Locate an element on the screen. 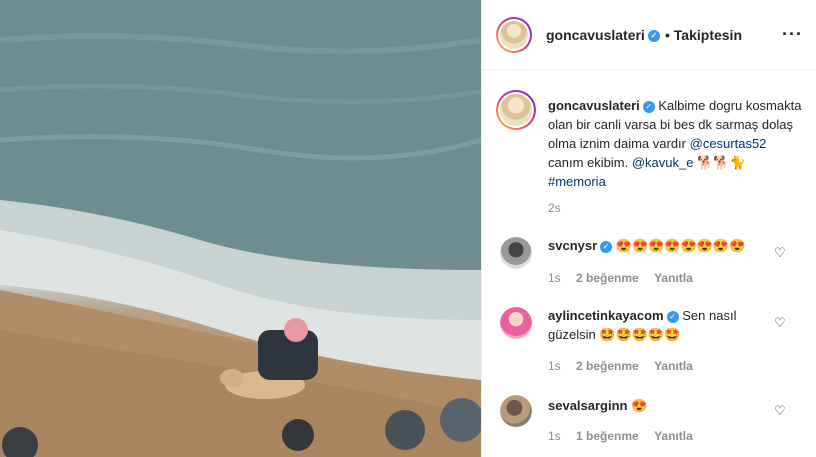 This screenshot has width=816, height=457. comment-text: svcnysr ✓ 😍😍😍😍😍😍😍😍 is located at coordinates (647, 245).